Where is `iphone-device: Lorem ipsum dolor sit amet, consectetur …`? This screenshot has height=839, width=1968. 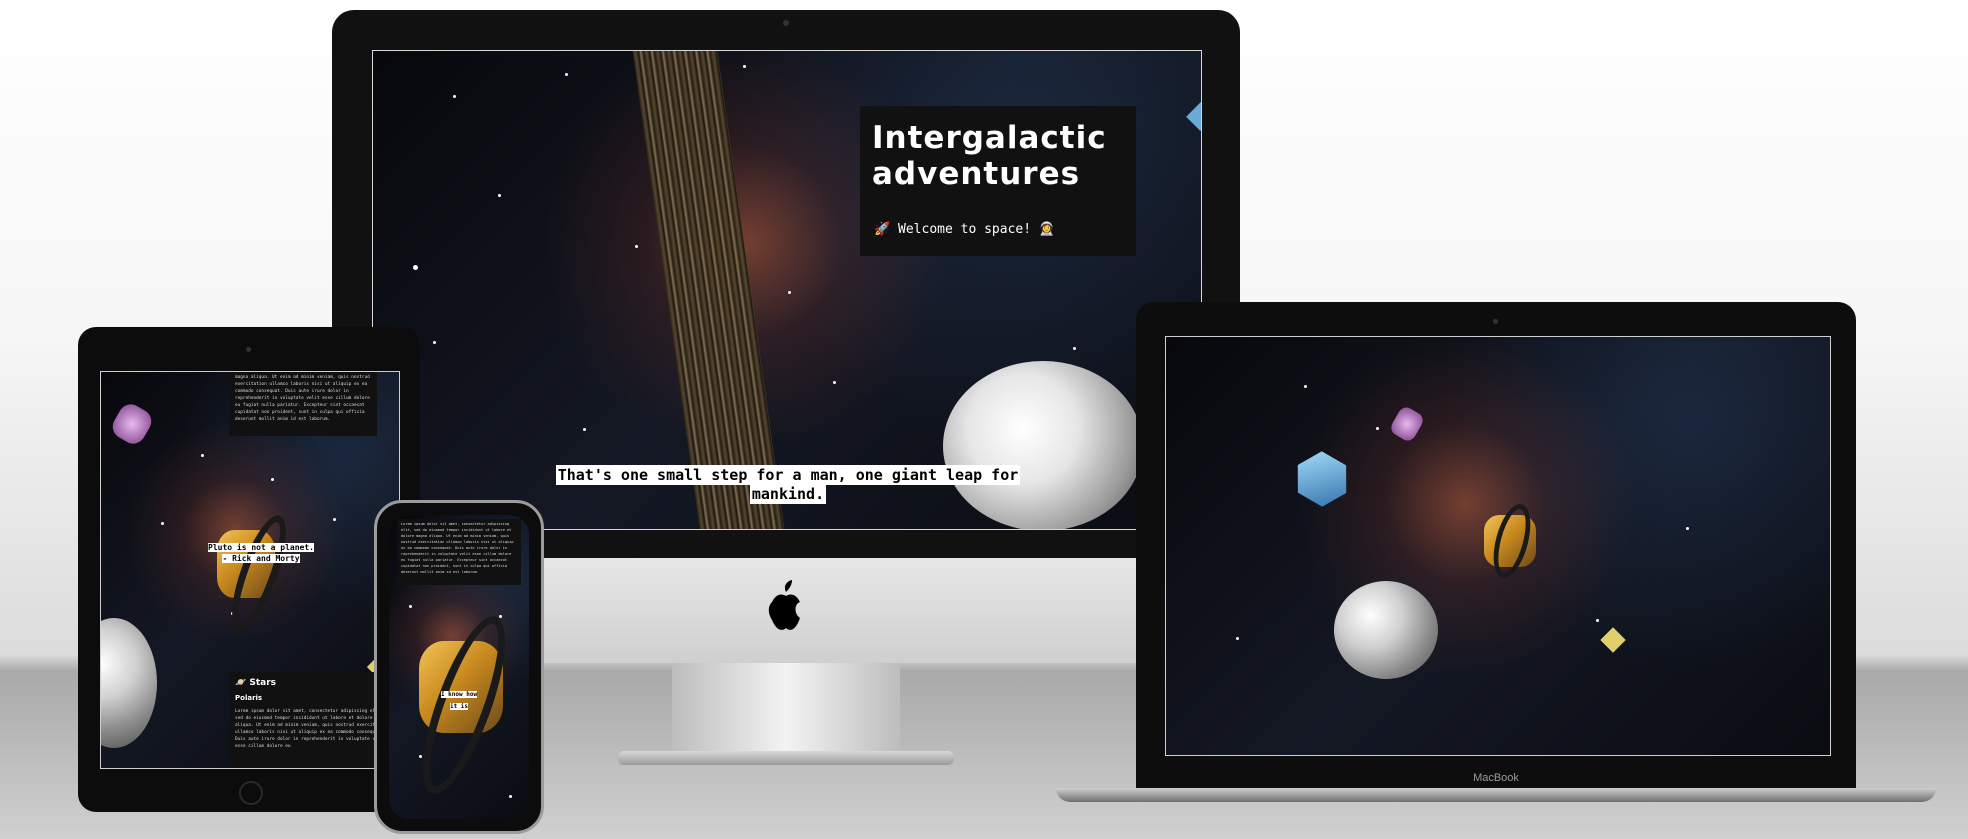 iphone-device: Lorem ipsum dolor sit amet, consectetur … is located at coordinates (459, 667).